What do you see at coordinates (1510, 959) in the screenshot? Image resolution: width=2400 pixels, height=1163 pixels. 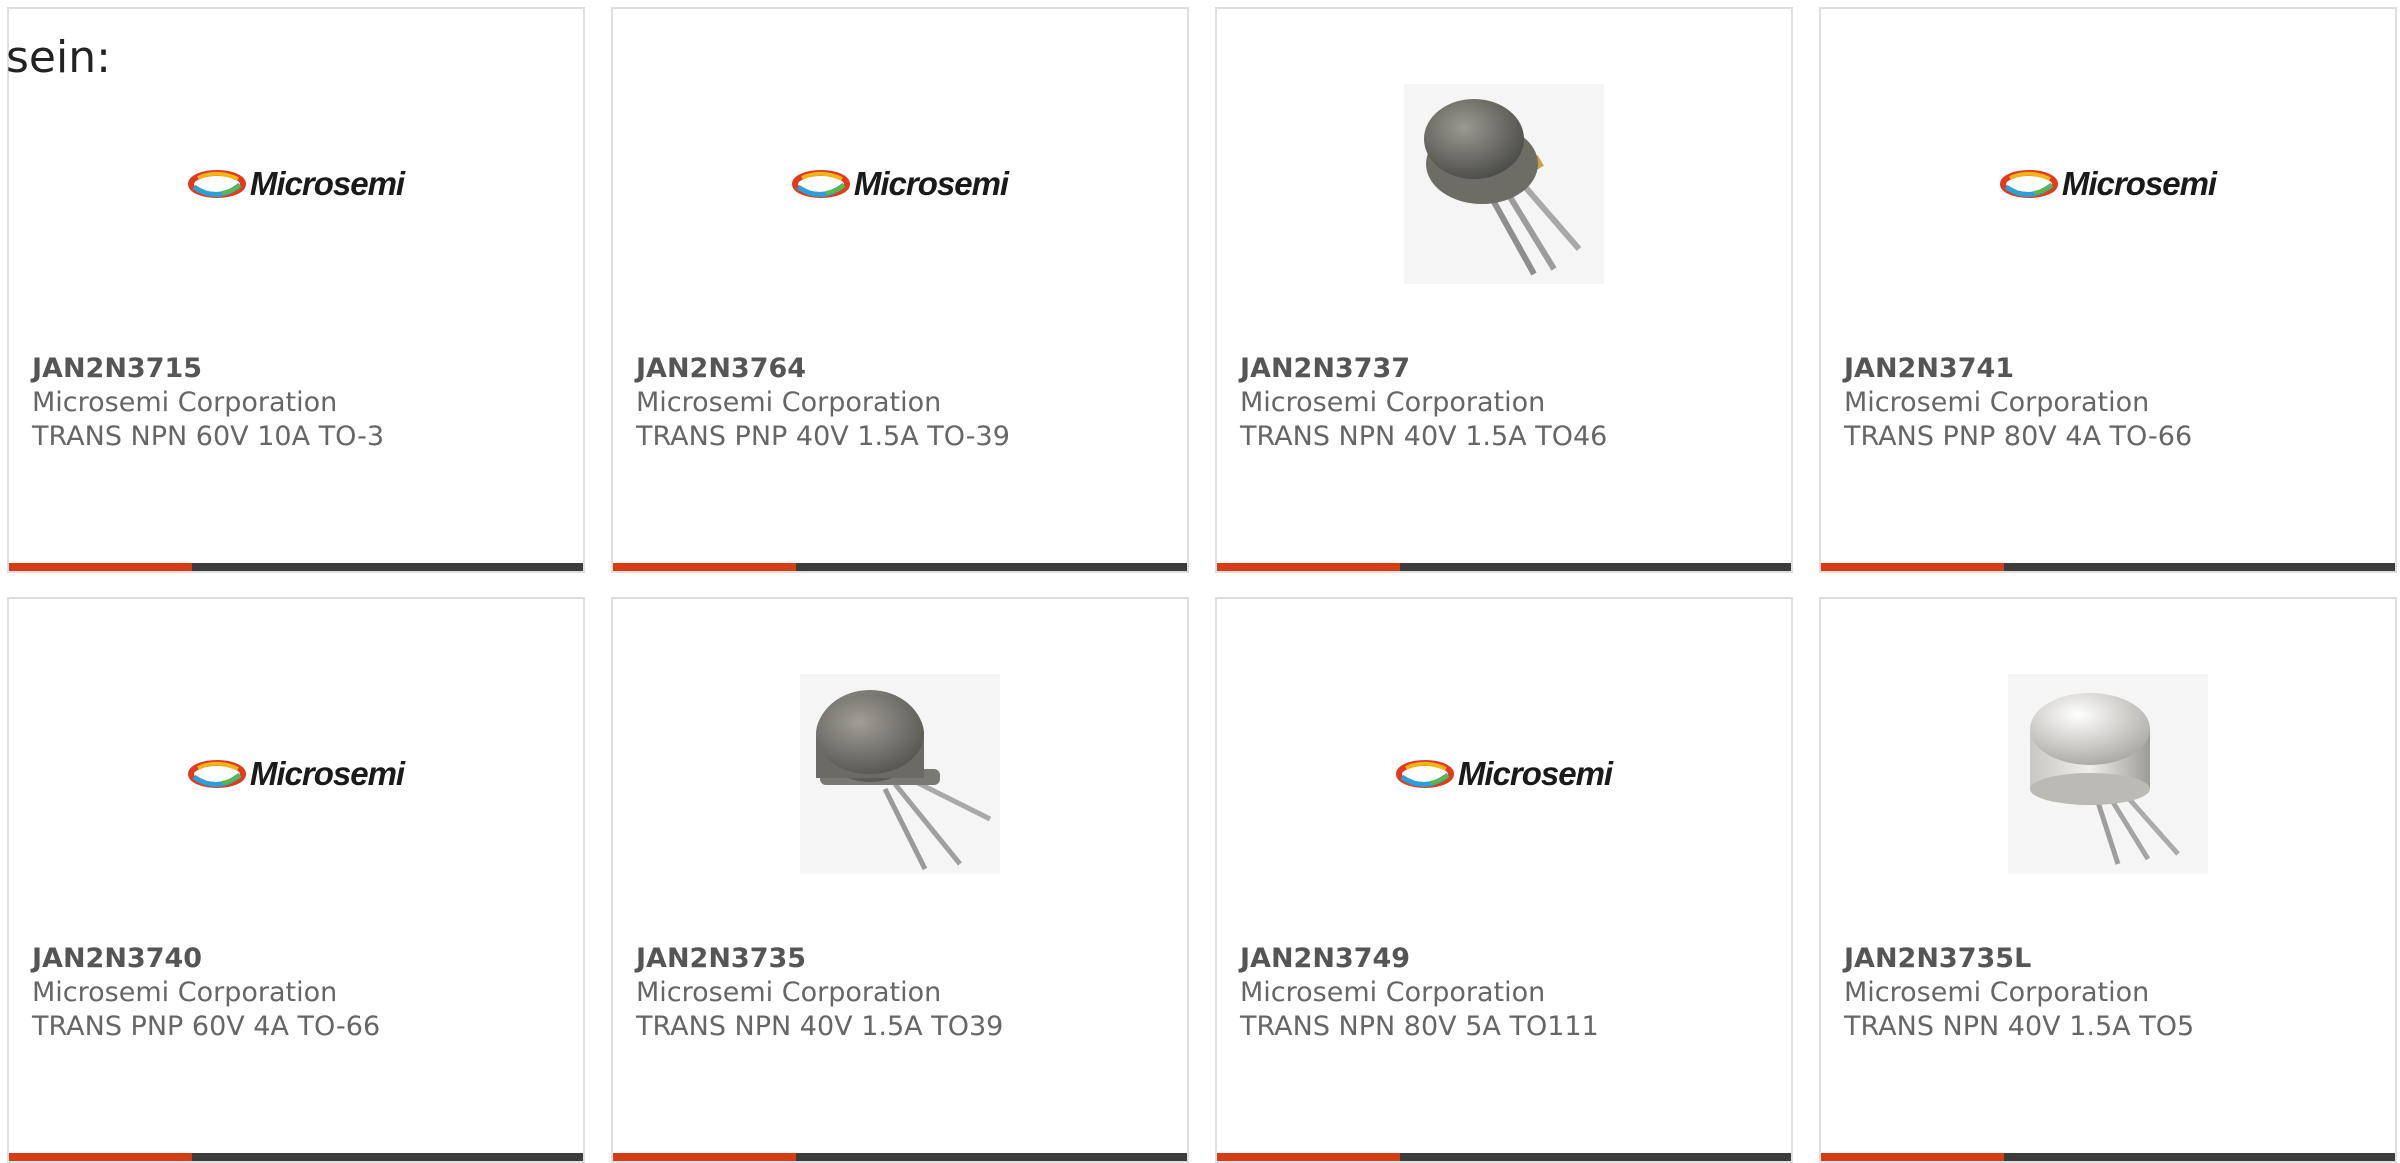 I see `part-number: JAN2N3749` at bounding box center [1510, 959].